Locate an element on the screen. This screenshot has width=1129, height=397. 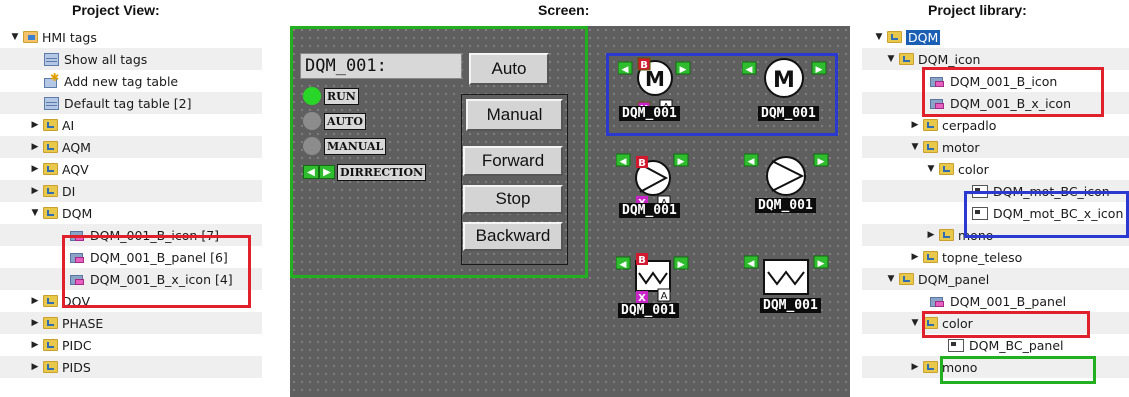
lib-item-dqm-001-b-panel: DQM_001_B_panel is located at coordinates (995, 301).